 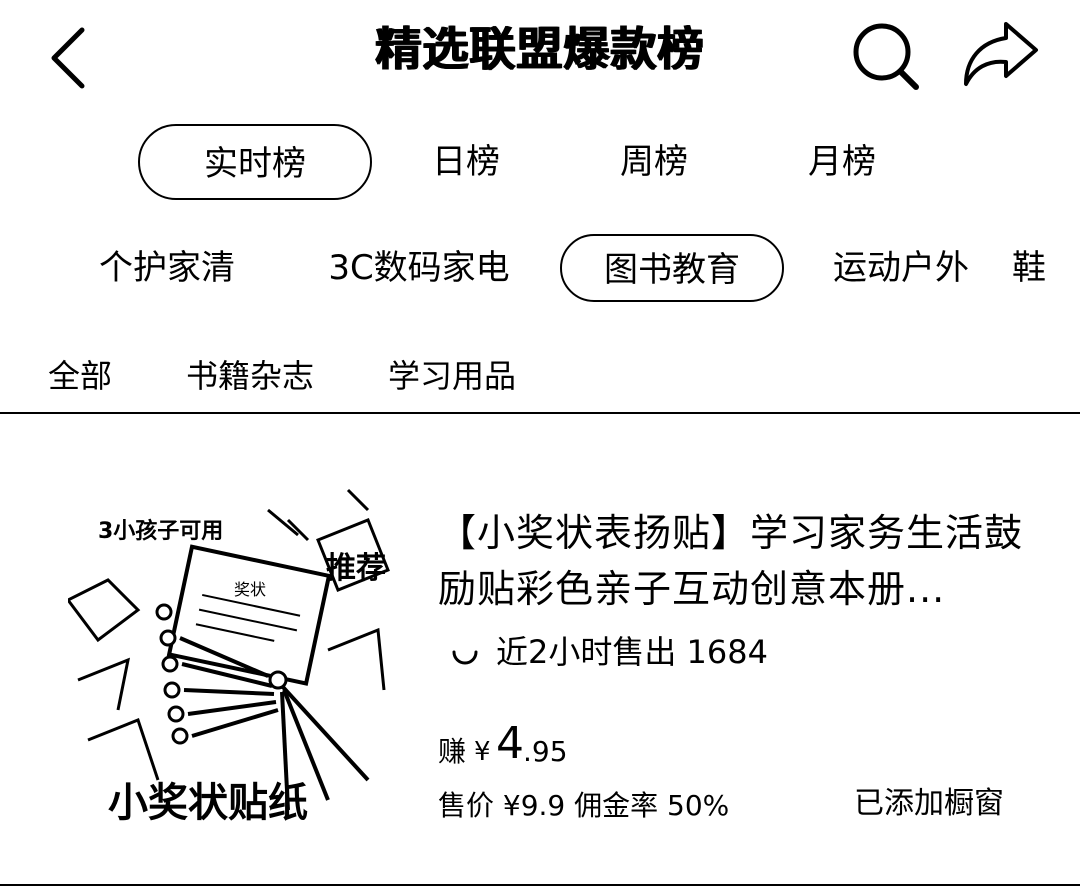 What do you see at coordinates (250, 376) in the screenshot?
I see `subtab-books-magazines: 书籍杂志` at bounding box center [250, 376].